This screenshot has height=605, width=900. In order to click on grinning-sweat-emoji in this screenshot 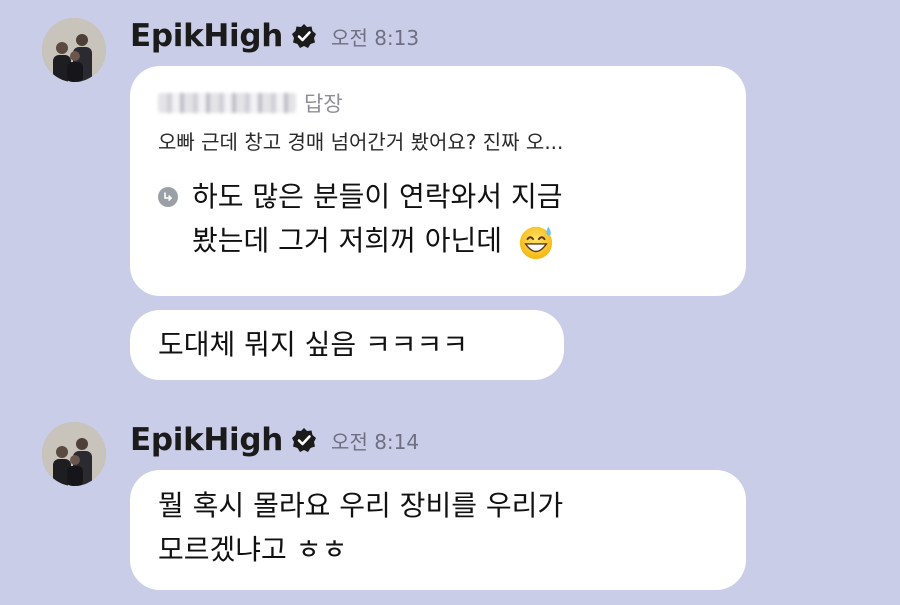, I will do `click(536, 243)`.